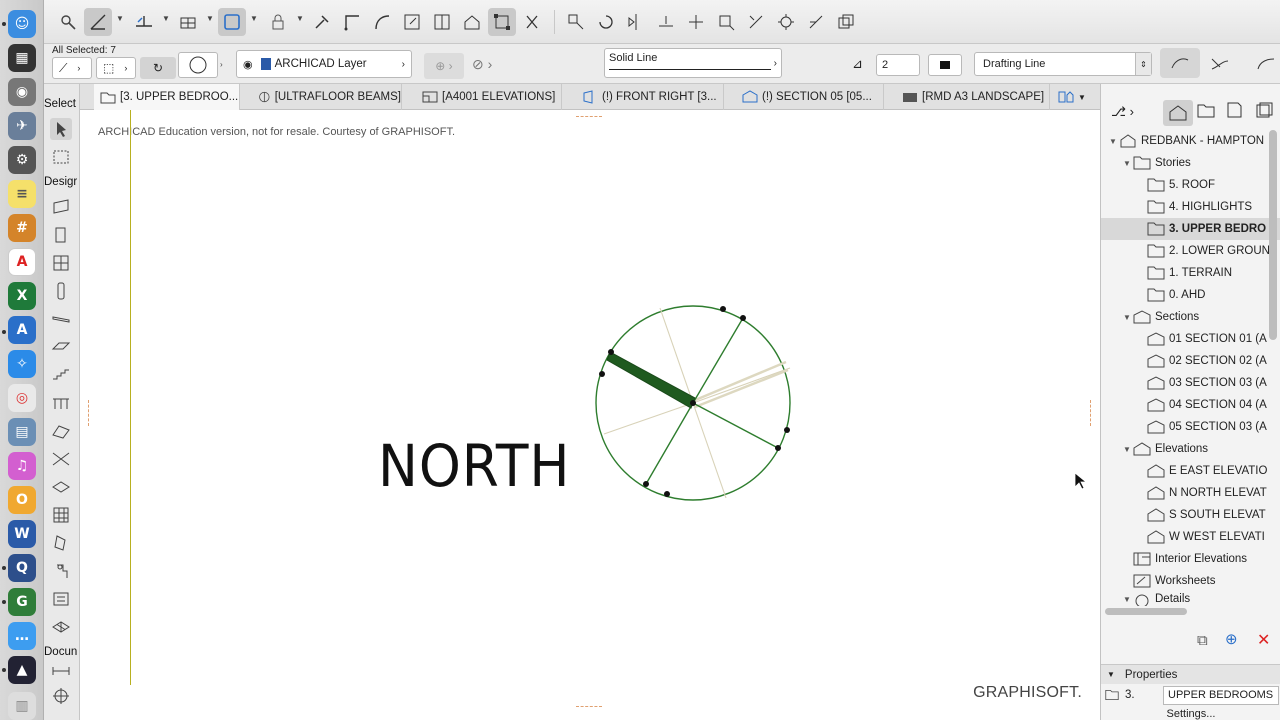  I want to click on roof-tool-icon, so click(61, 431).